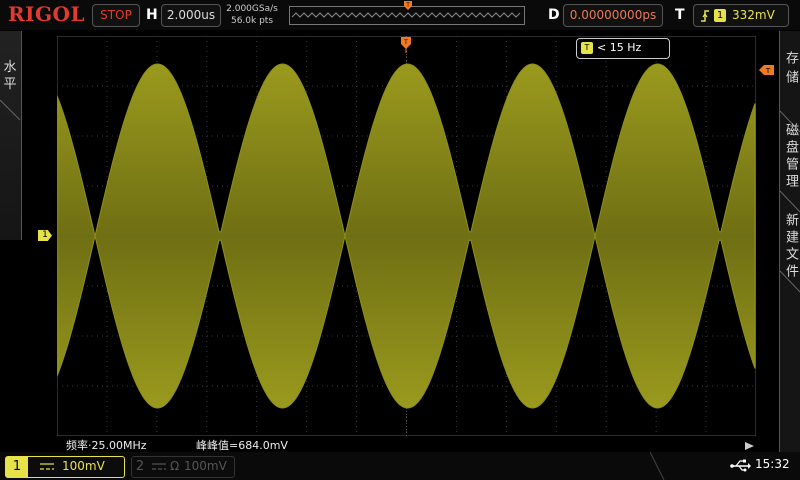  I want to click on clock-time: 15:32, so click(772, 464).